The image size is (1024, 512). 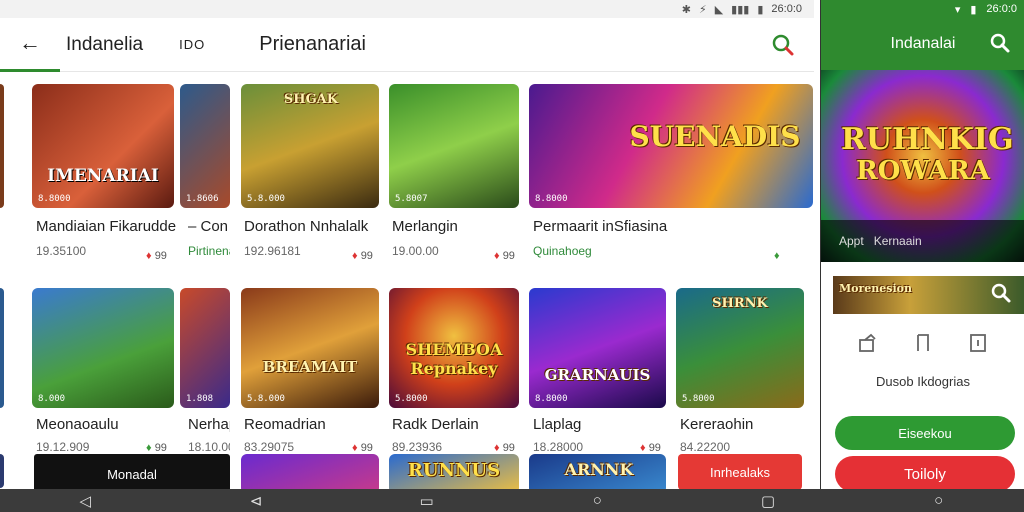 What do you see at coordinates (106, 424) in the screenshot?
I see `app-title: Meonaoaulu` at bounding box center [106, 424].